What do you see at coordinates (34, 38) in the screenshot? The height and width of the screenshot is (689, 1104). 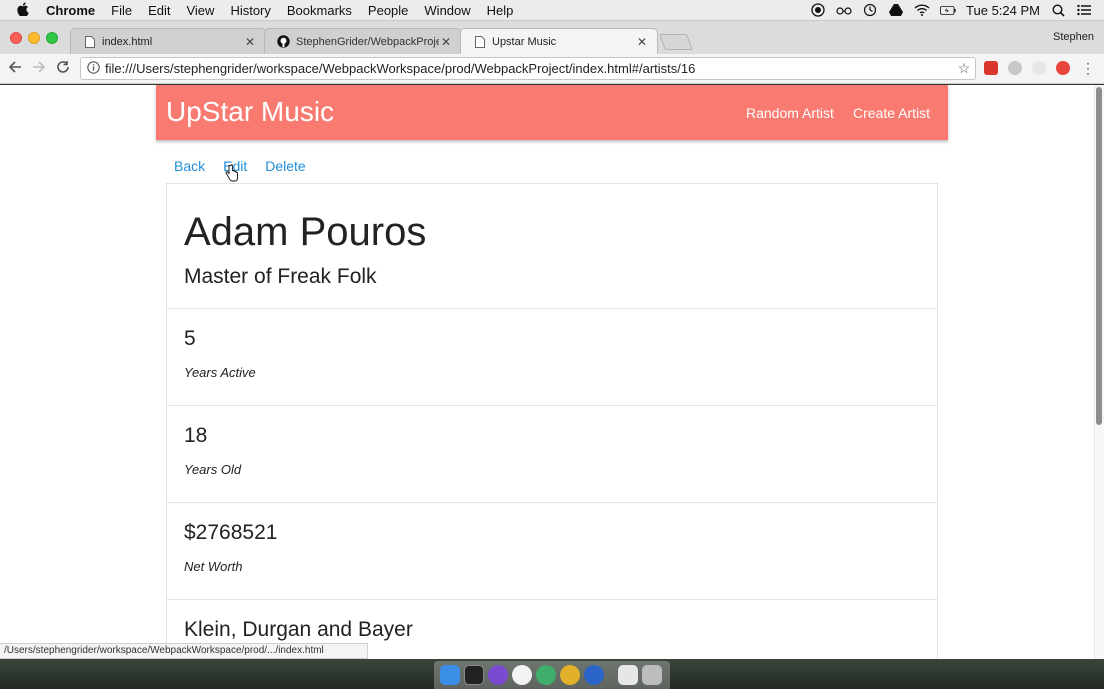 I see `window-minimize-button` at bounding box center [34, 38].